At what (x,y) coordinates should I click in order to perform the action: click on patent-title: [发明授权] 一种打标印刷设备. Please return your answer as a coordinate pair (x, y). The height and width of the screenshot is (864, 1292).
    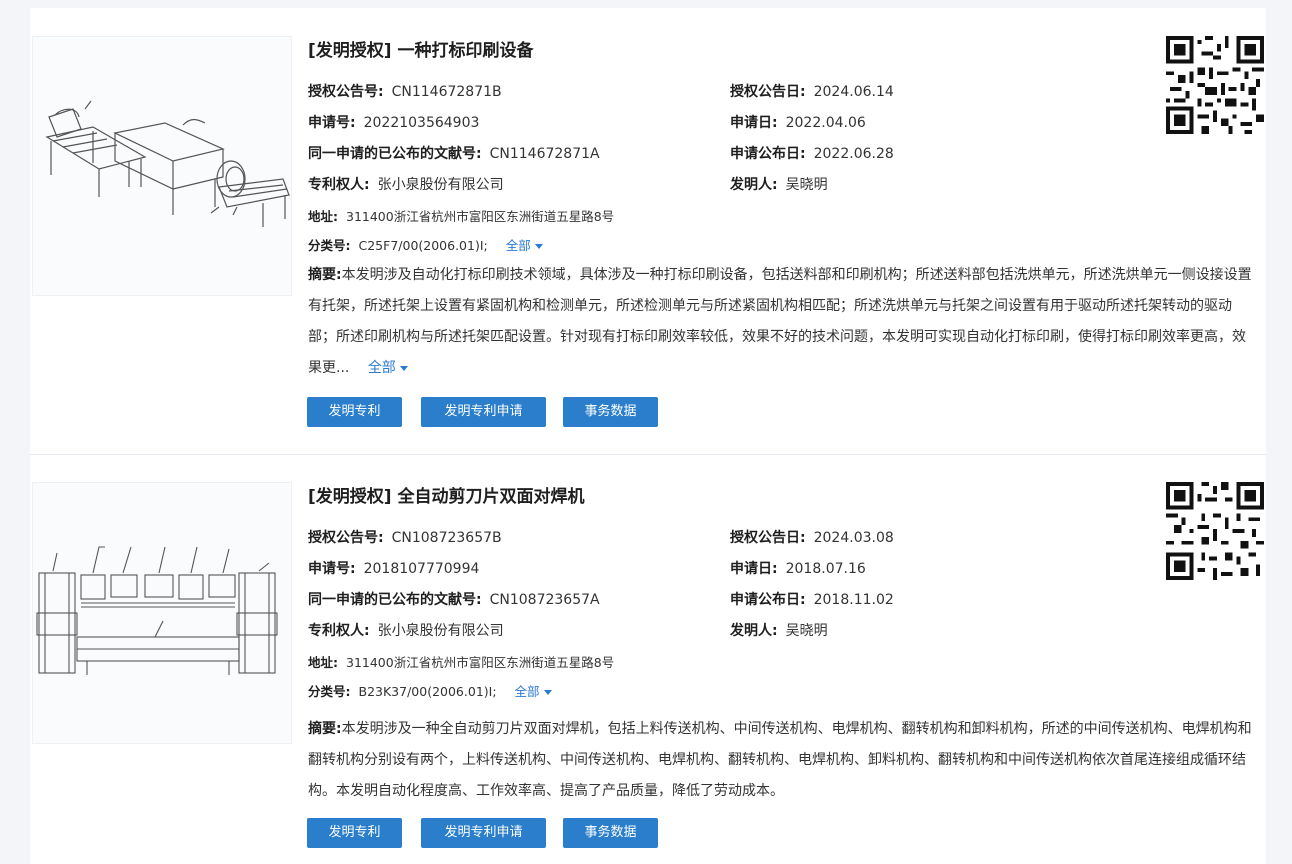
    Looking at the image, I should click on (420, 48).